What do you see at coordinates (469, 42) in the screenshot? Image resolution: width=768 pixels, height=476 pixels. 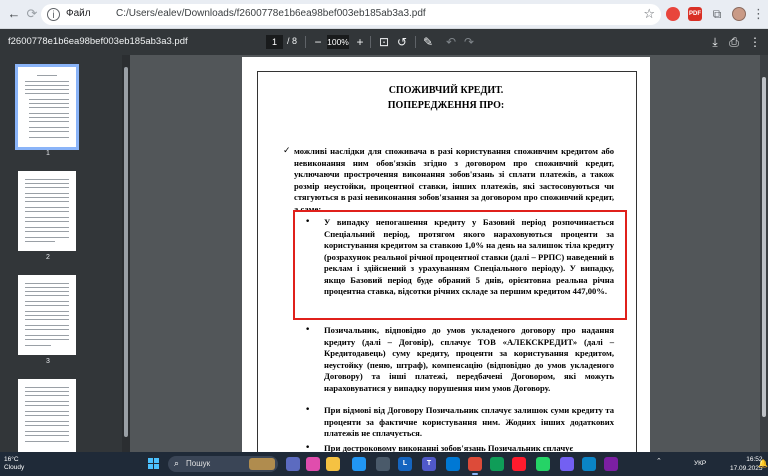 I see `redo-icon: ↷` at bounding box center [469, 42].